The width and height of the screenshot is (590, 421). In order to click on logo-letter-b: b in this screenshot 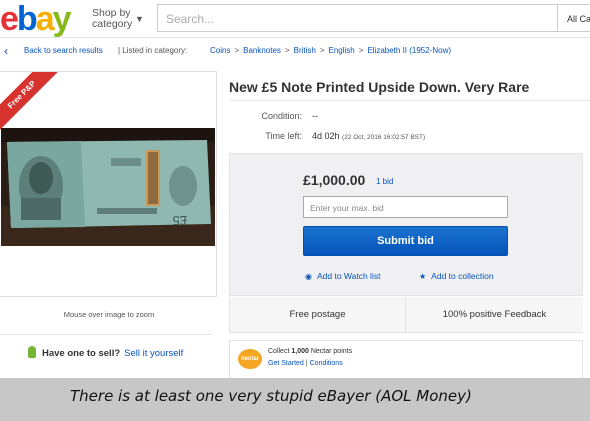, I will do `click(27, 19)`.